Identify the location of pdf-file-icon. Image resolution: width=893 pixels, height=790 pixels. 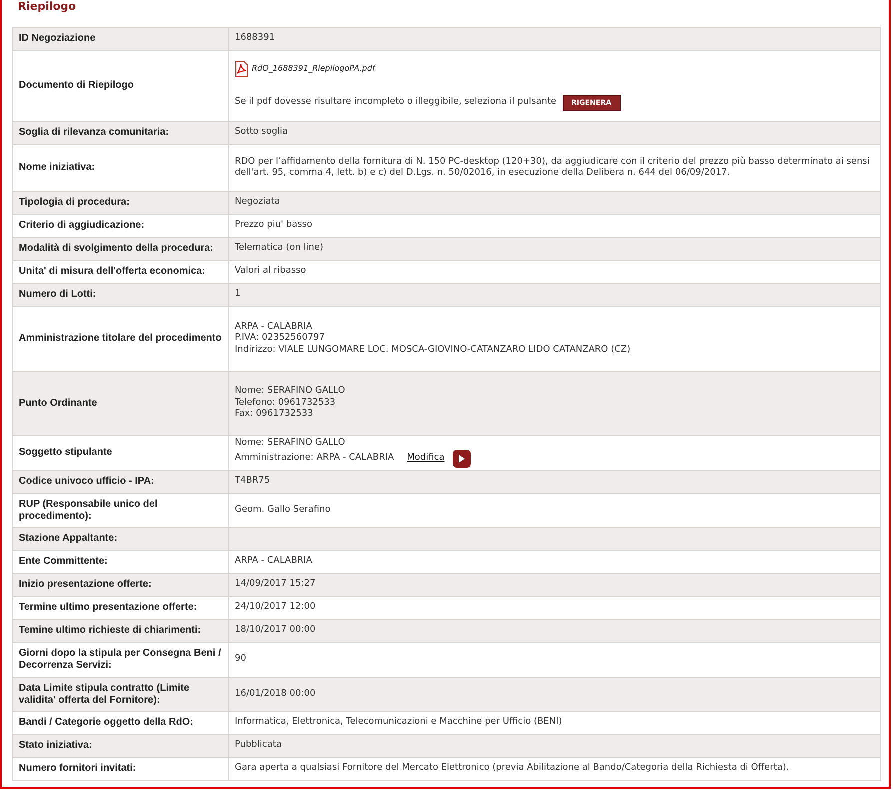
(241, 69).